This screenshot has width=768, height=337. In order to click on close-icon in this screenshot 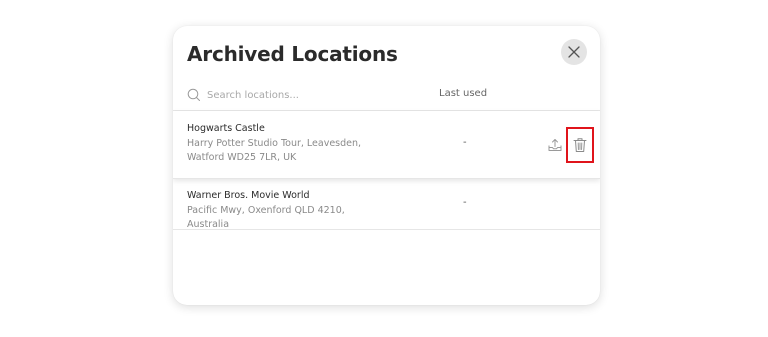, I will do `click(574, 52)`.